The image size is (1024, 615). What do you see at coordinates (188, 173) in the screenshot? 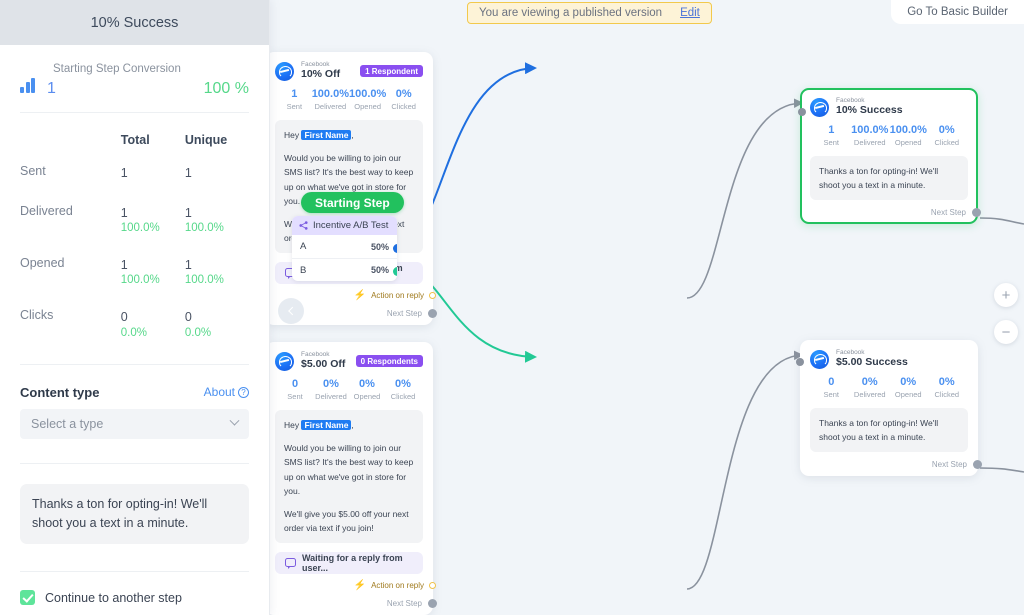
I see `stat-unique: 1` at bounding box center [188, 173].